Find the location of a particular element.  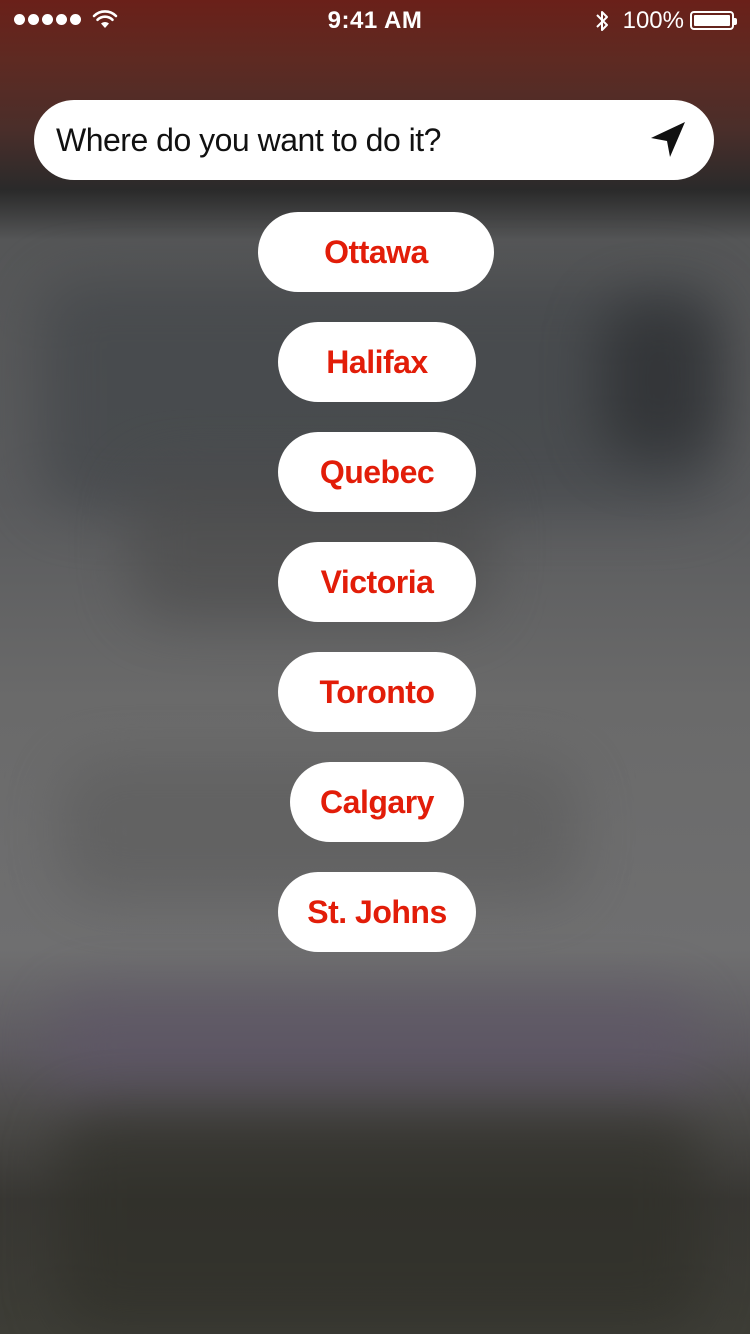

location-search-bar is located at coordinates (374, 140).